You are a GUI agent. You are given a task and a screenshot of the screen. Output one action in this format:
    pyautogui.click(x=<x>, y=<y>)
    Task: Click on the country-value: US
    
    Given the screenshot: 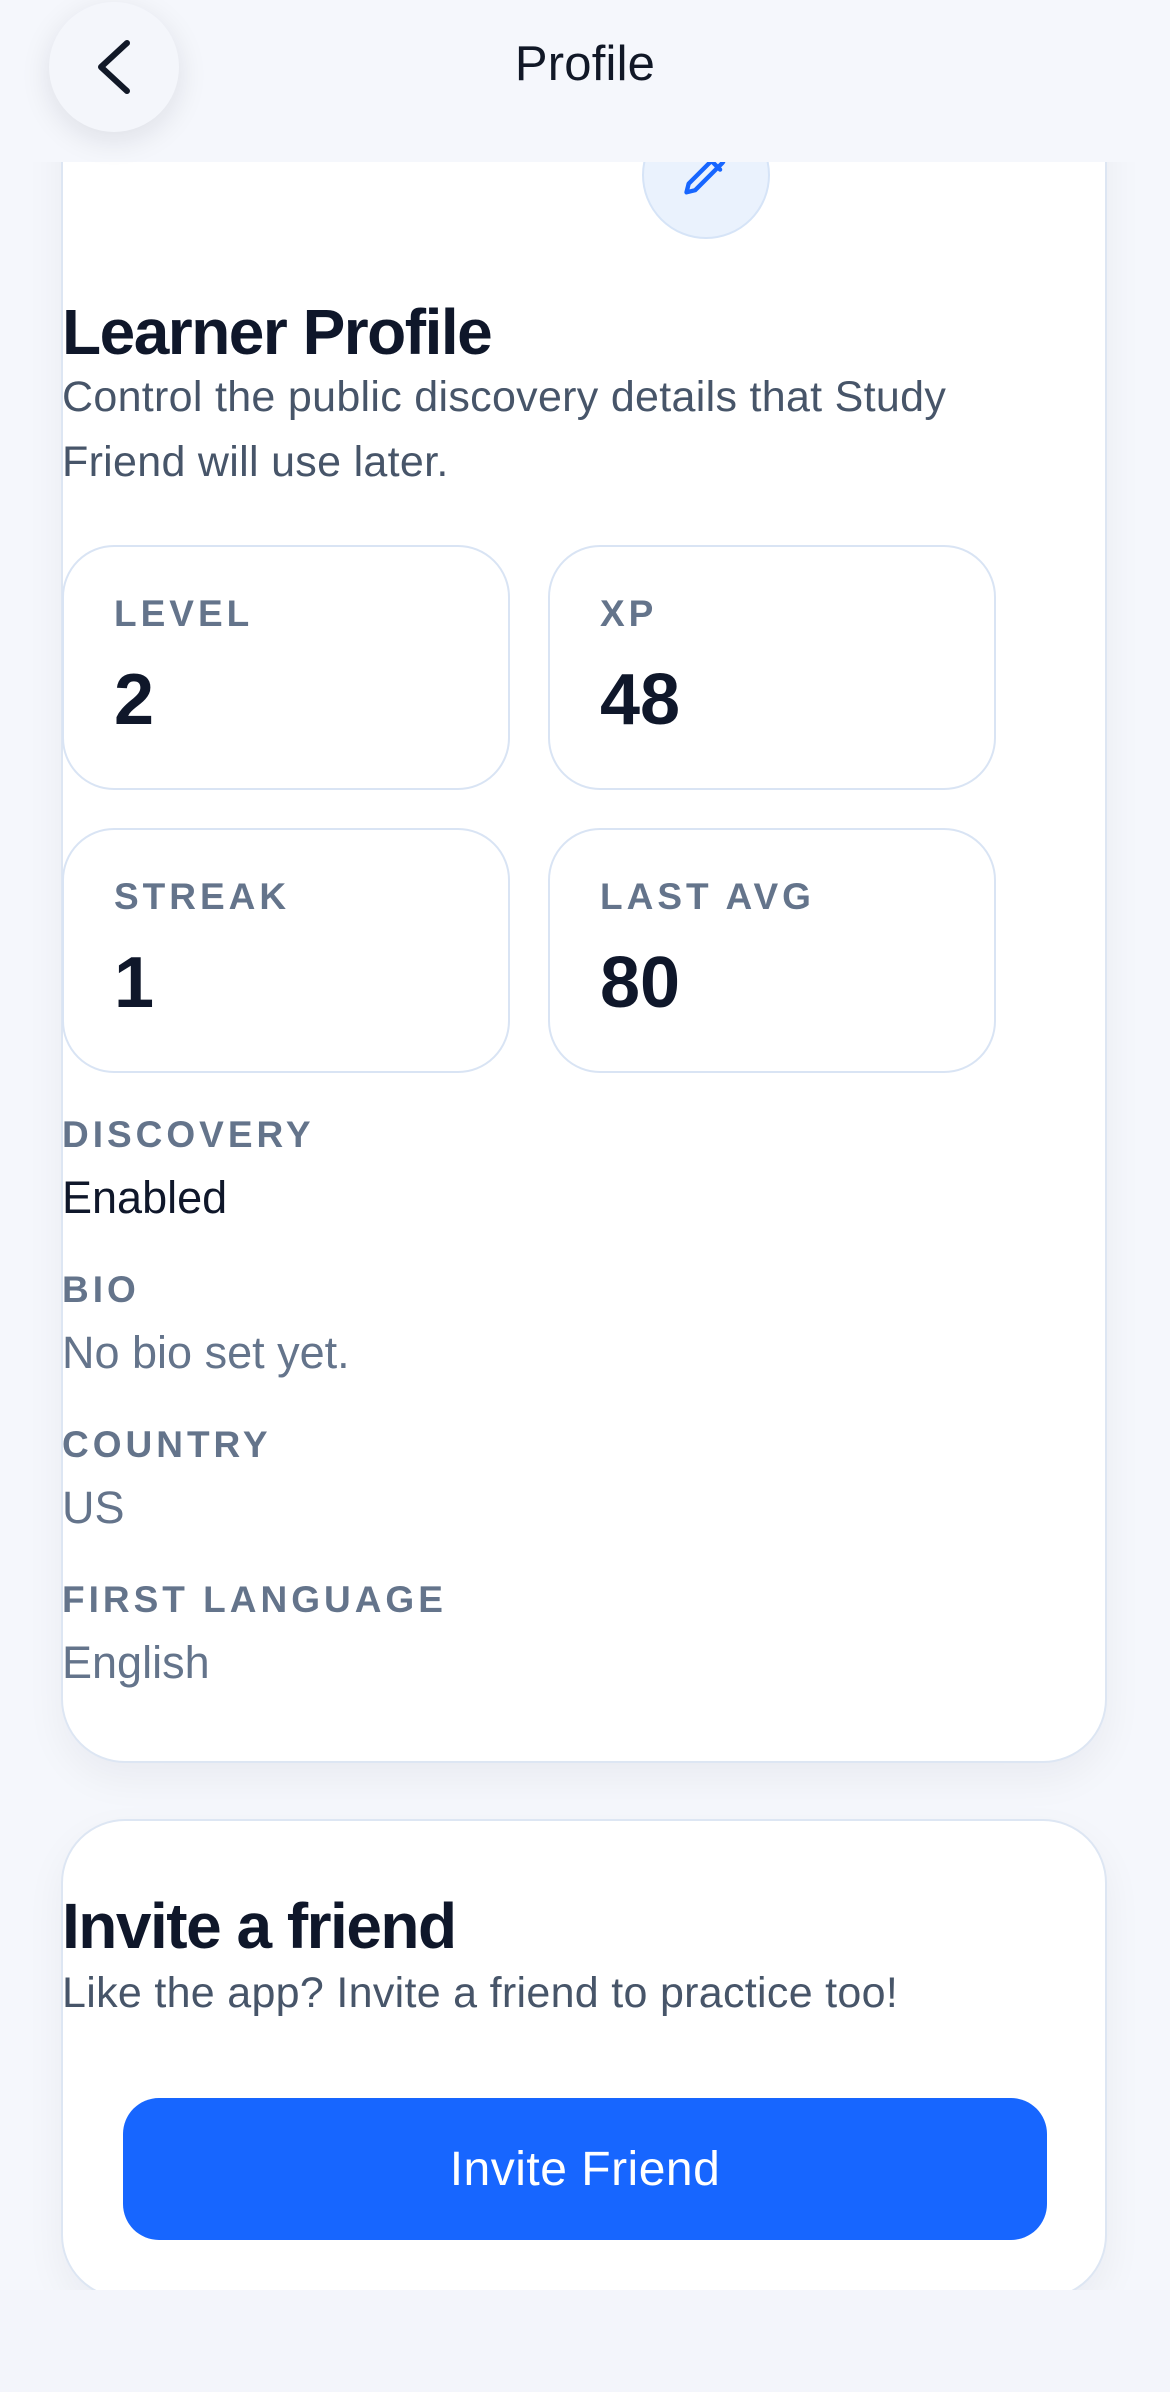 What is the action you would take?
    pyautogui.click(x=93, y=1507)
    